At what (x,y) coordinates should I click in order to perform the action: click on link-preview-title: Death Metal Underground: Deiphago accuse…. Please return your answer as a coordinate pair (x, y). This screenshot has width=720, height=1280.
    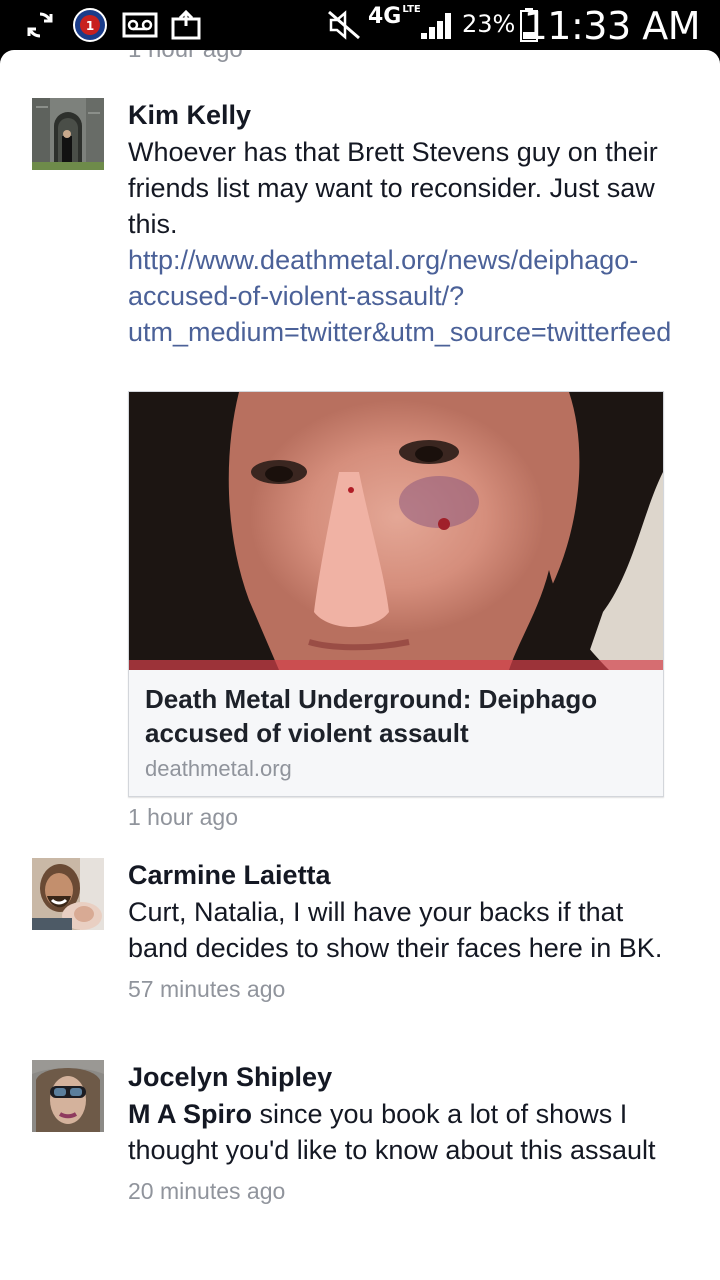
    Looking at the image, I should click on (371, 716).